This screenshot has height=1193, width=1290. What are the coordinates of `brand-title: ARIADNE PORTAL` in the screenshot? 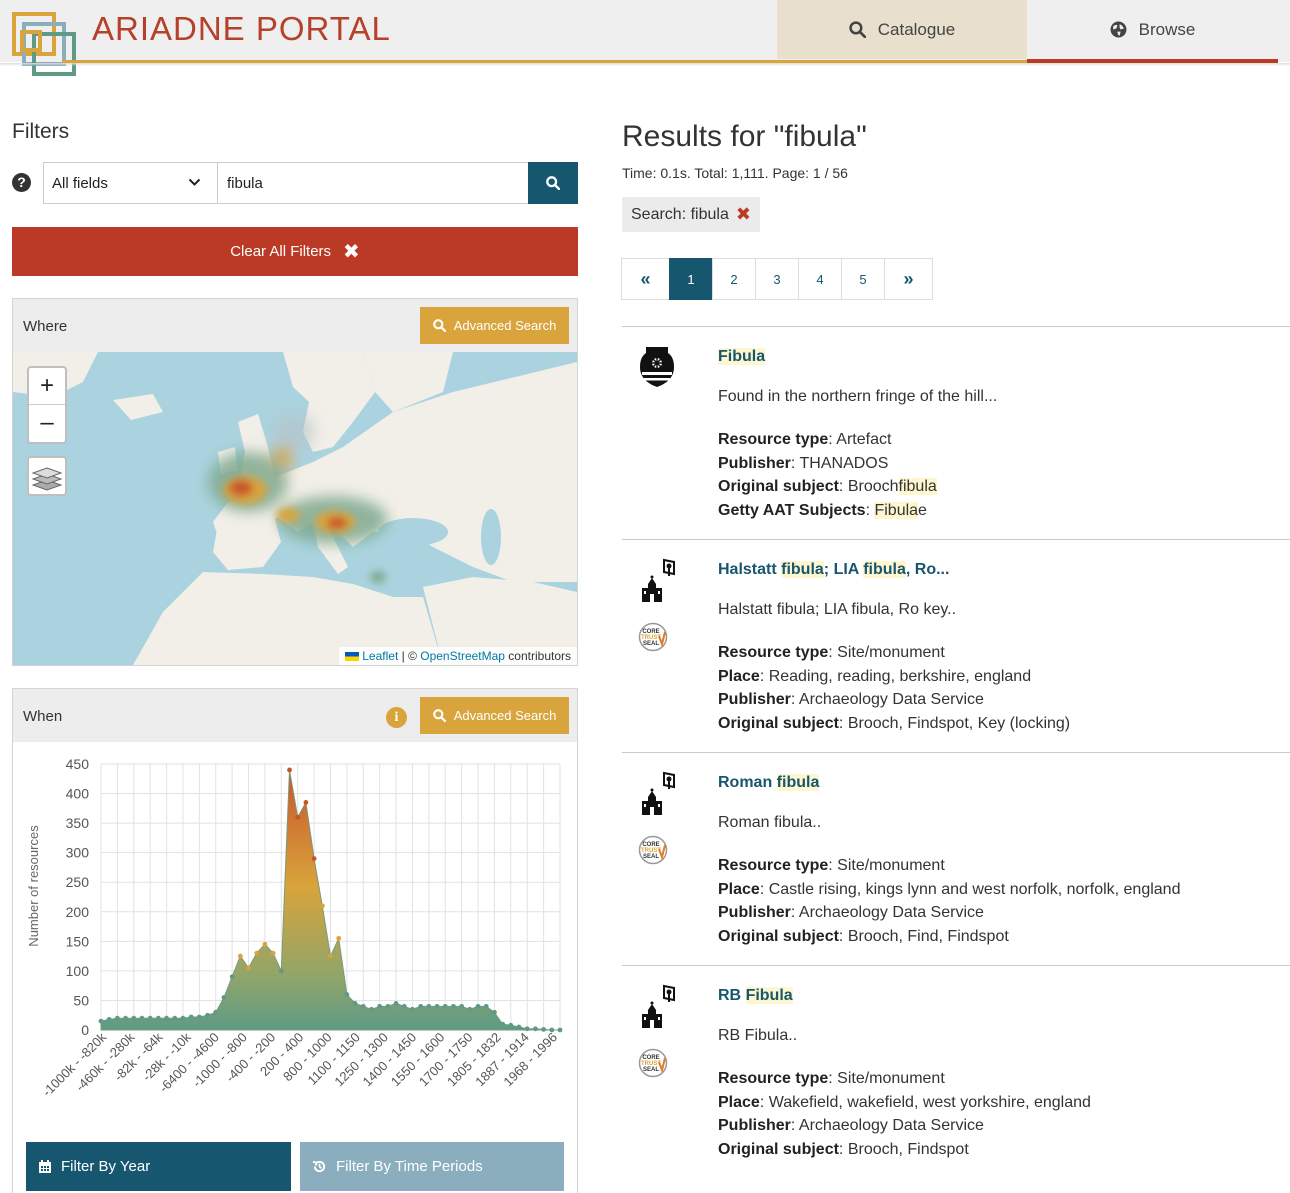 It's located at (241, 29).